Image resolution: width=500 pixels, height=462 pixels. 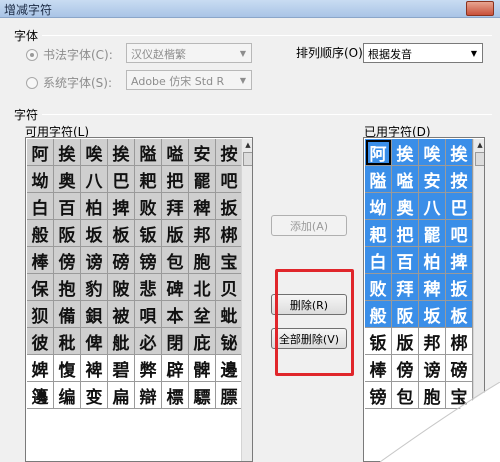 What do you see at coordinates (309, 225) in the screenshot?
I see `add-button: 添加(A)` at bounding box center [309, 225].